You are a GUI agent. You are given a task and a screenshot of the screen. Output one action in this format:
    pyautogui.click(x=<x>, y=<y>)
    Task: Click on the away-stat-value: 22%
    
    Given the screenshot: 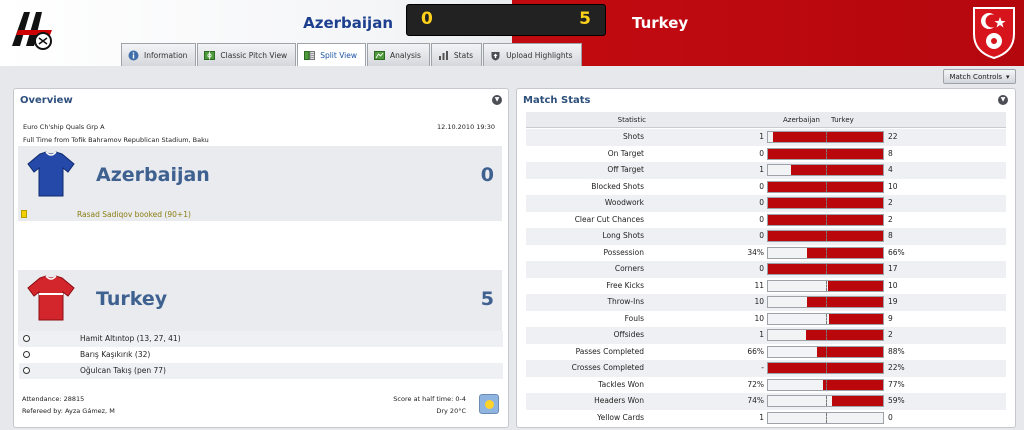 What is the action you would take?
    pyautogui.click(x=896, y=367)
    